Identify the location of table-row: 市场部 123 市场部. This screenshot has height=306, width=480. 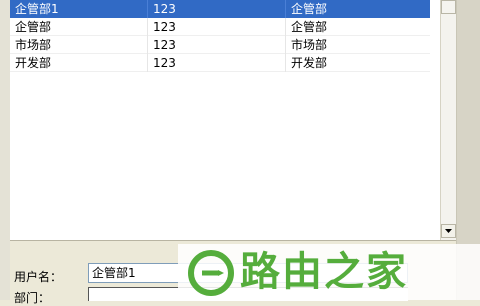
(220, 45).